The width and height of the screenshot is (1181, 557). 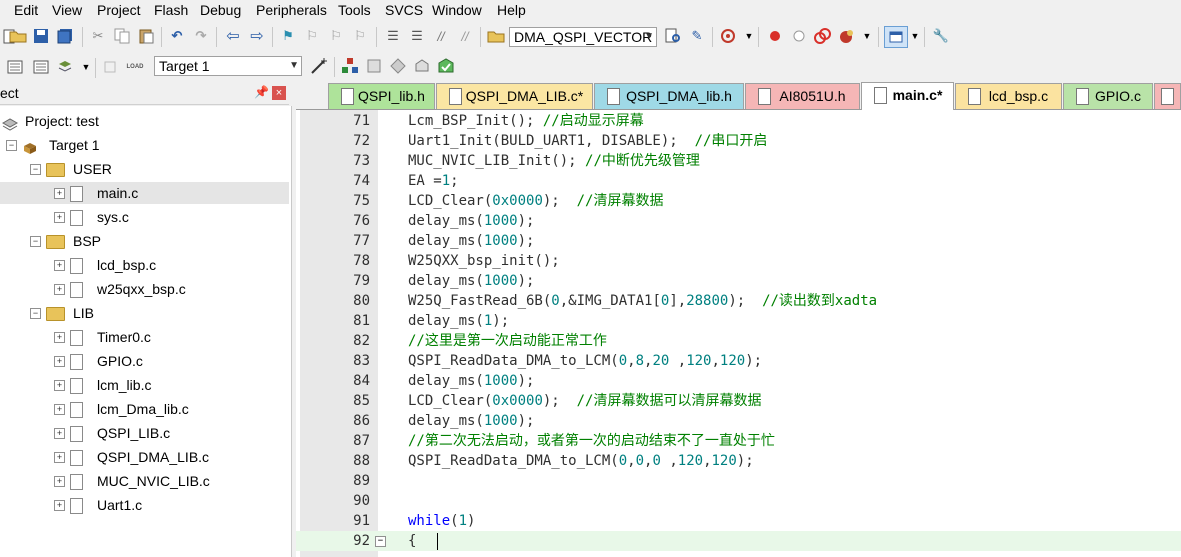 I want to click on tree-file-lcm-dma-lib-c: + lcm_Dma_lib.c, so click(x=144, y=409).